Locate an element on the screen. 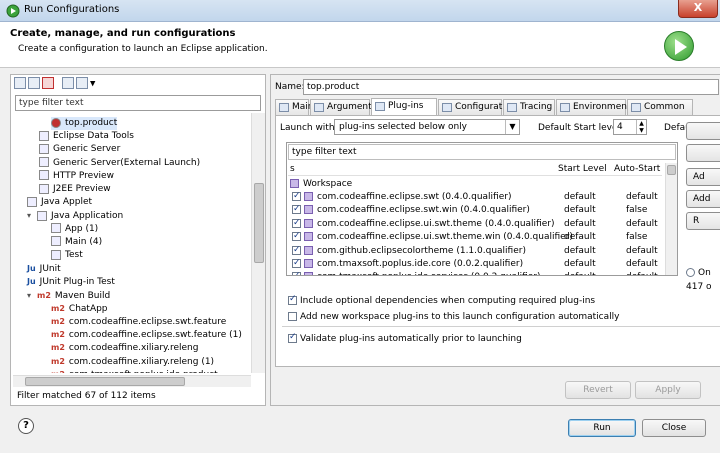 The image size is (720, 453). tree-item: Test is located at coordinates (67, 255).